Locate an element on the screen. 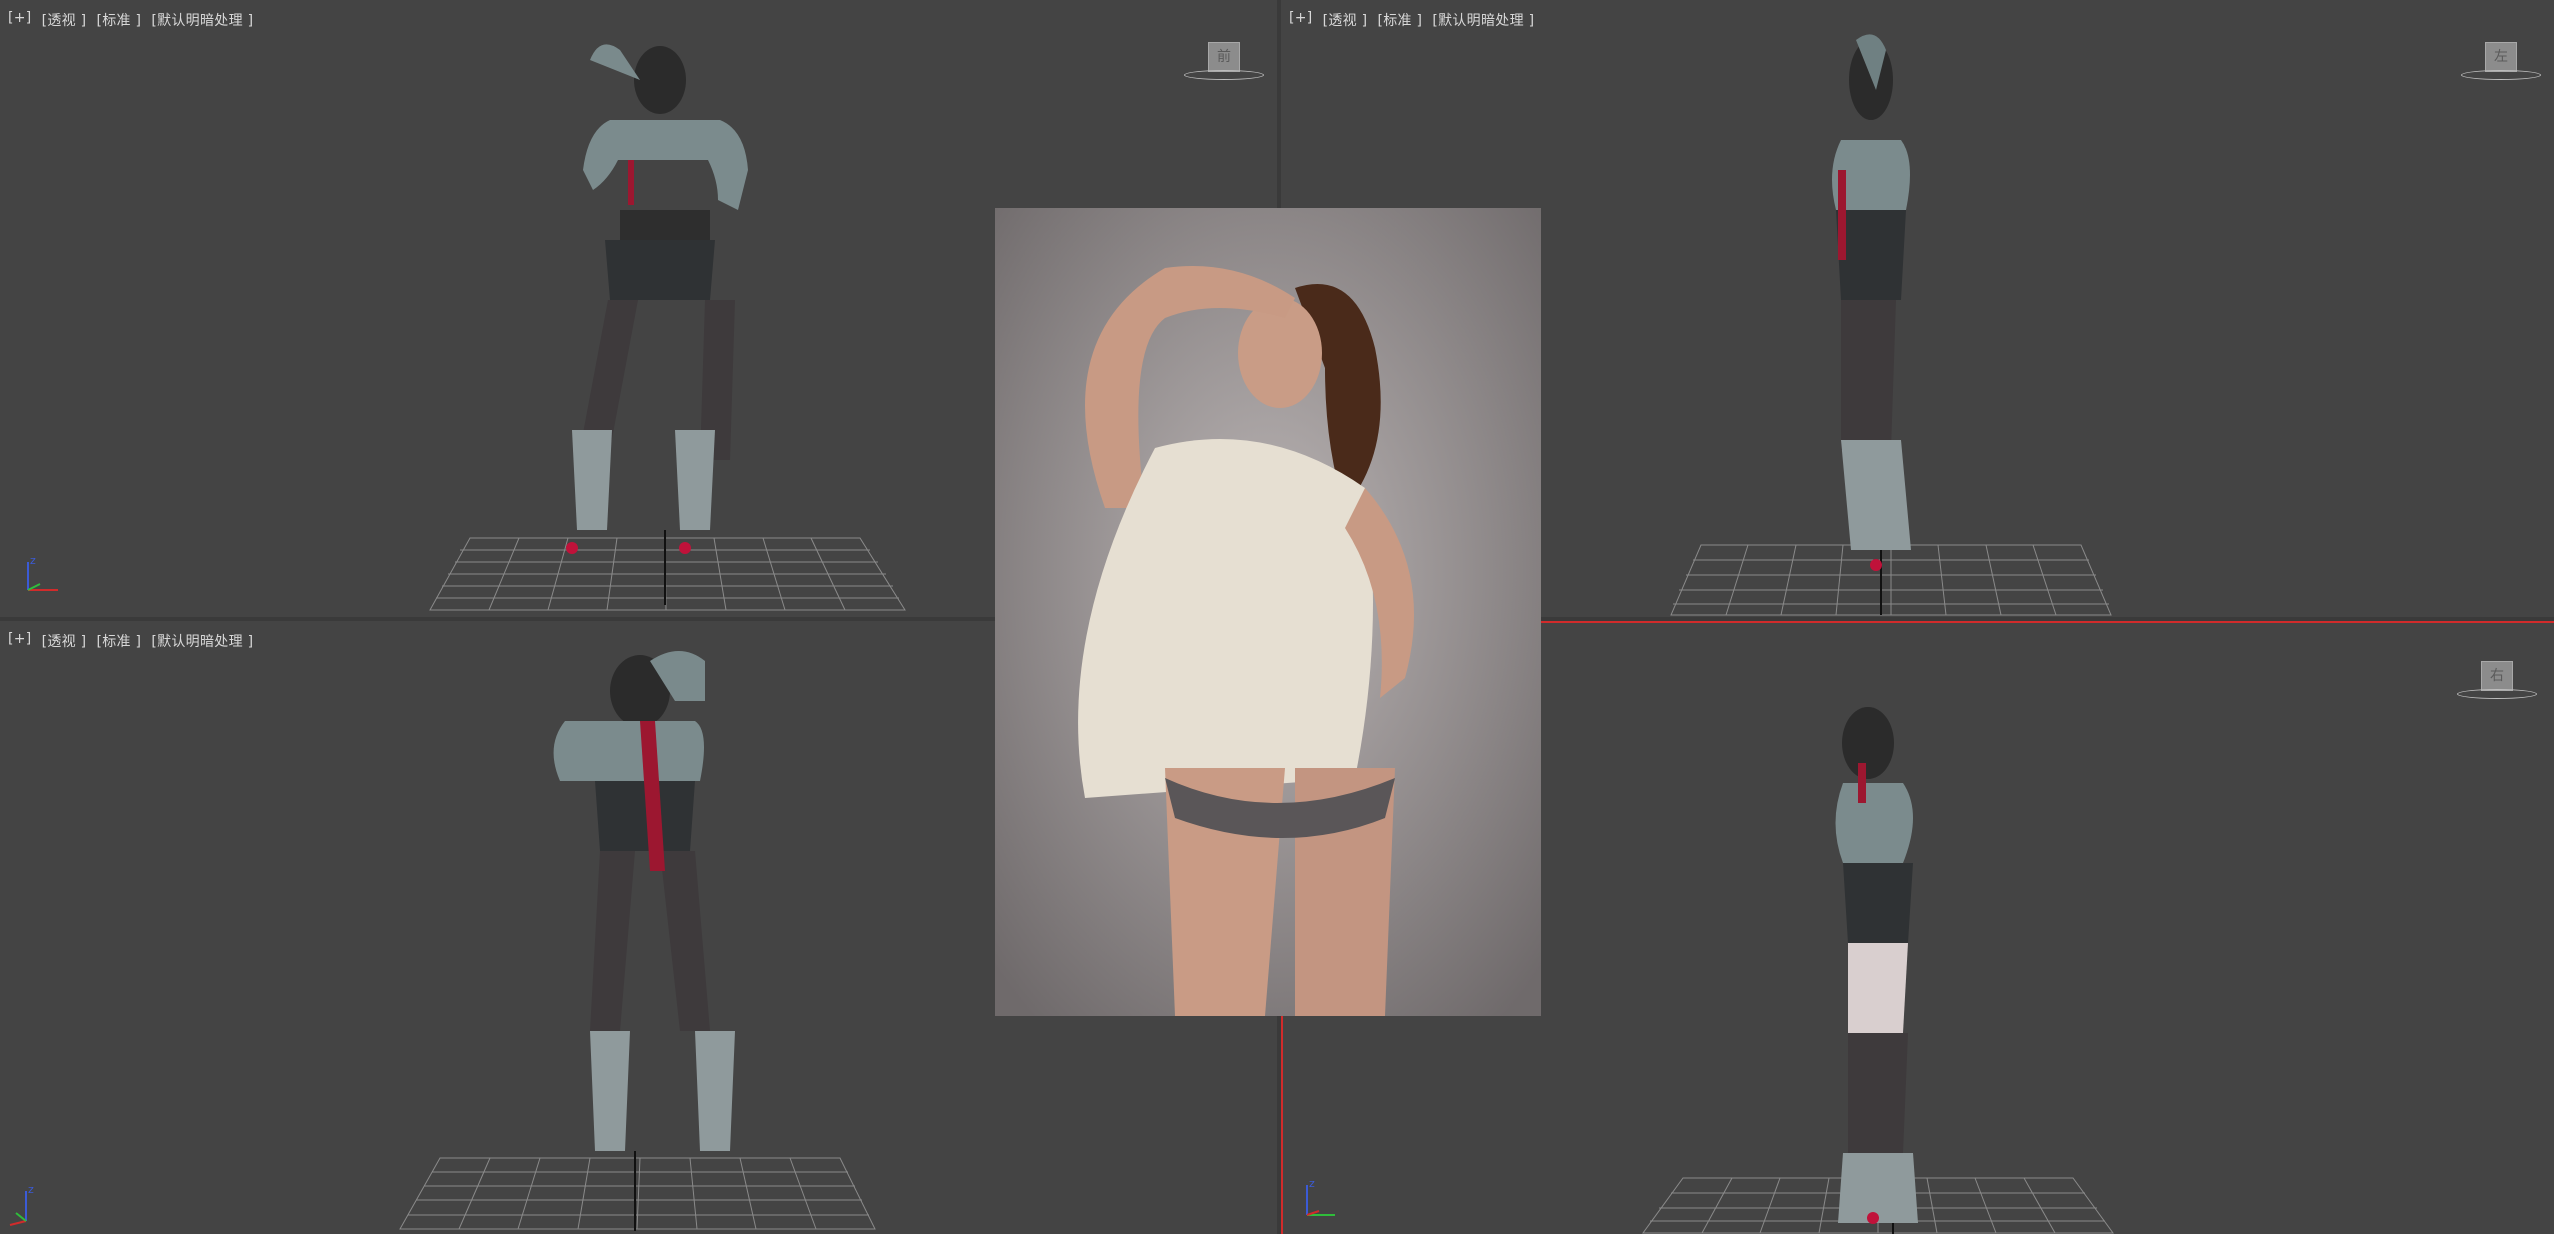 This screenshot has width=2554, height=1234. character-model-left is located at coordinates (1871, 302).